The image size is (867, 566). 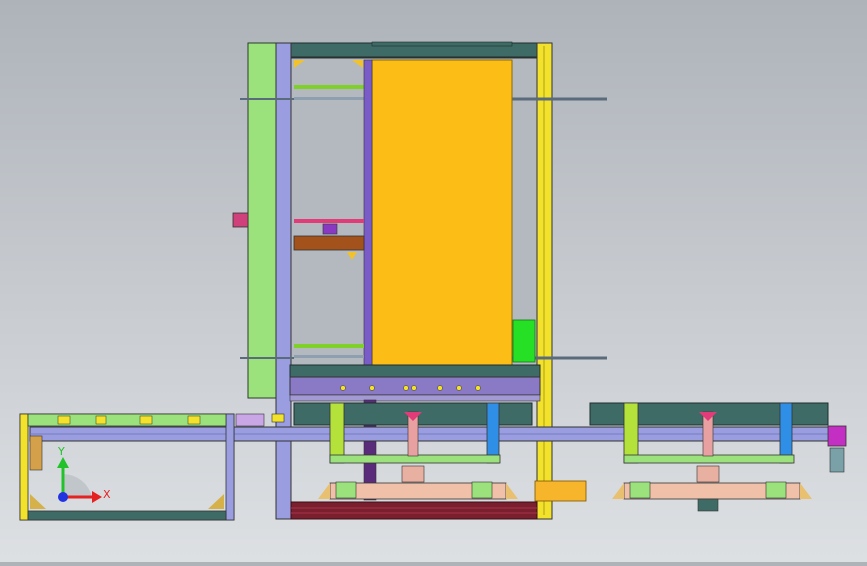 I want to click on left-side-panel, so click(x=263, y=220).